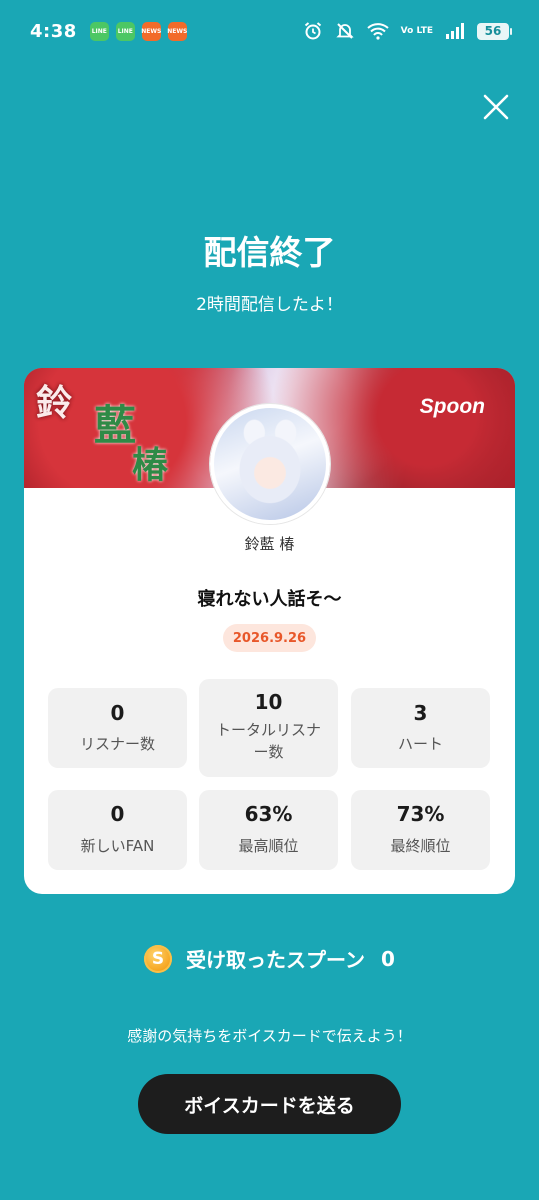 The width and height of the screenshot is (539, 1200). What do you see at coordinates (420, 846) in the screenshot?
I see `stat-label: 最終順位` at bounding box center [420, 846].